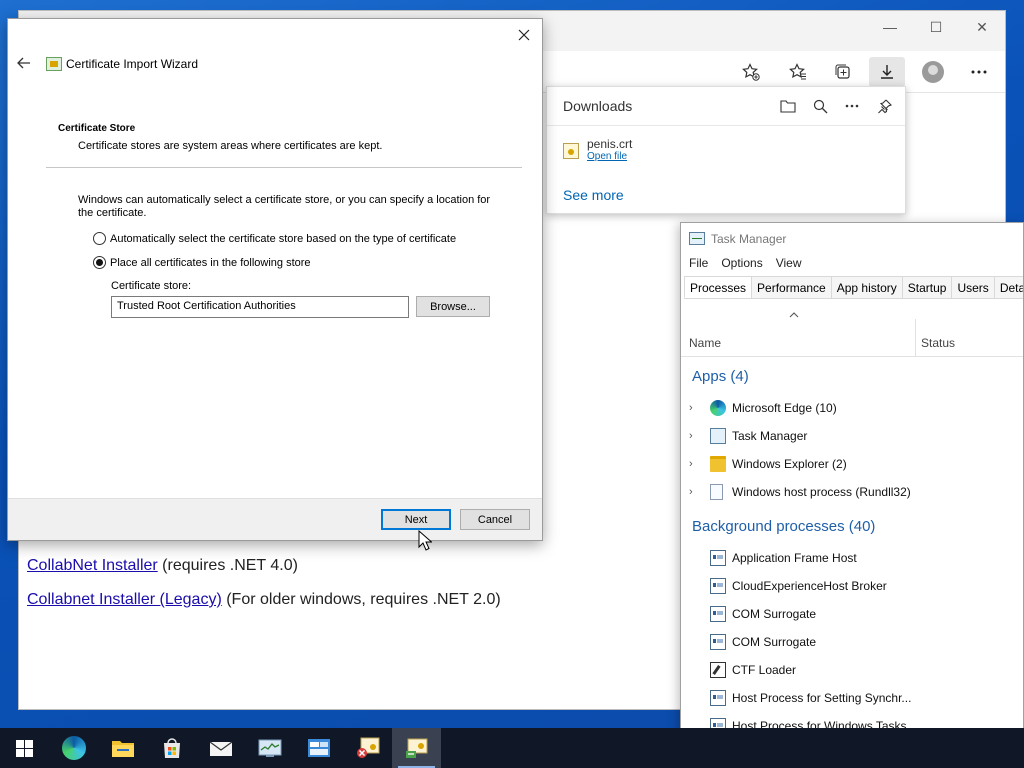  What do you see at coordinates (716, 492) in the screenshot?
I see `file-icon` at bounding box center [716, 492].